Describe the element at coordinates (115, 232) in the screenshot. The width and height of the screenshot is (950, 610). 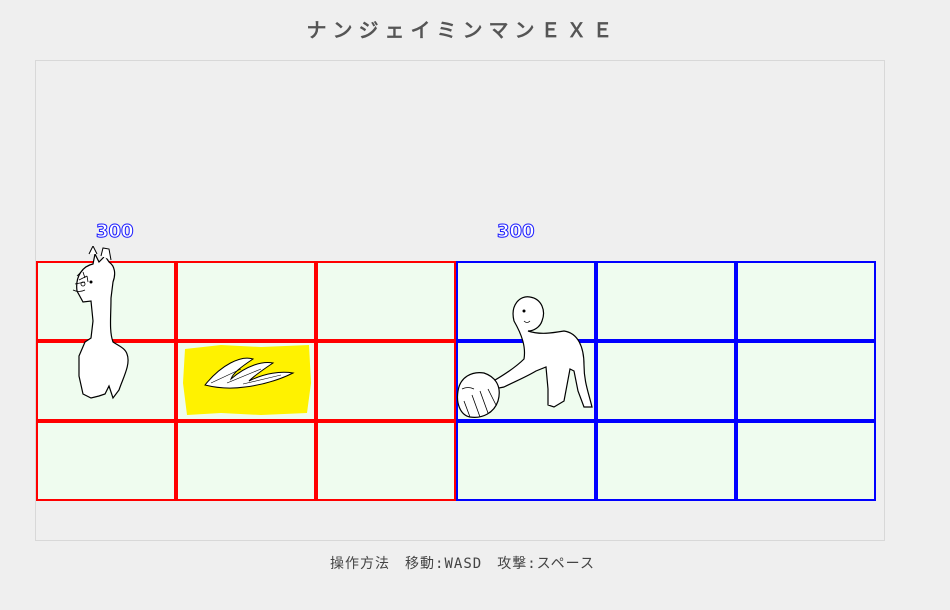
I see `player-hp-label: 300` at that location.